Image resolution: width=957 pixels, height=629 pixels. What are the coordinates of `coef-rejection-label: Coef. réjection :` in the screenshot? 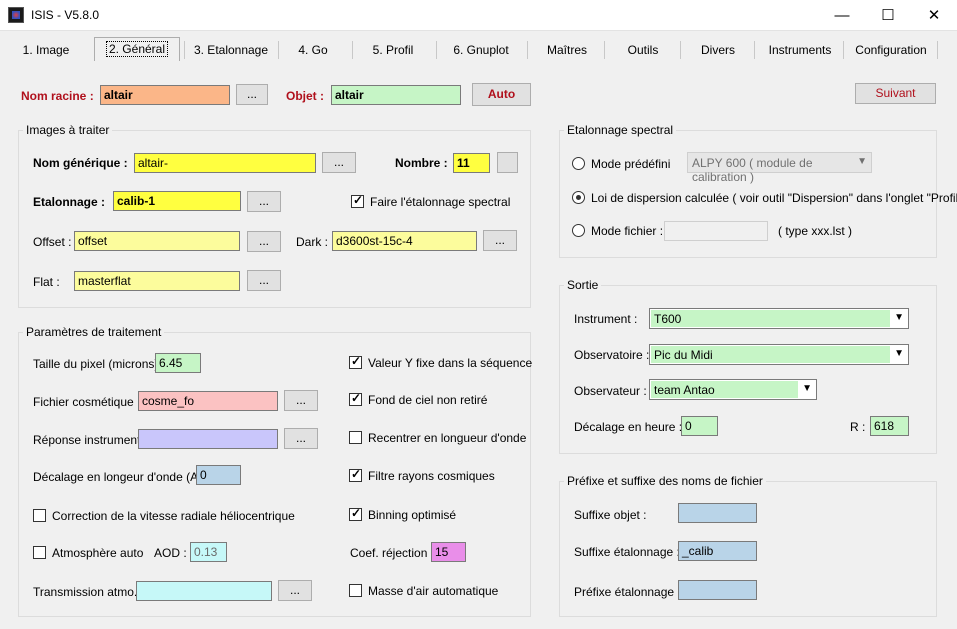 It's located at (392, 553).